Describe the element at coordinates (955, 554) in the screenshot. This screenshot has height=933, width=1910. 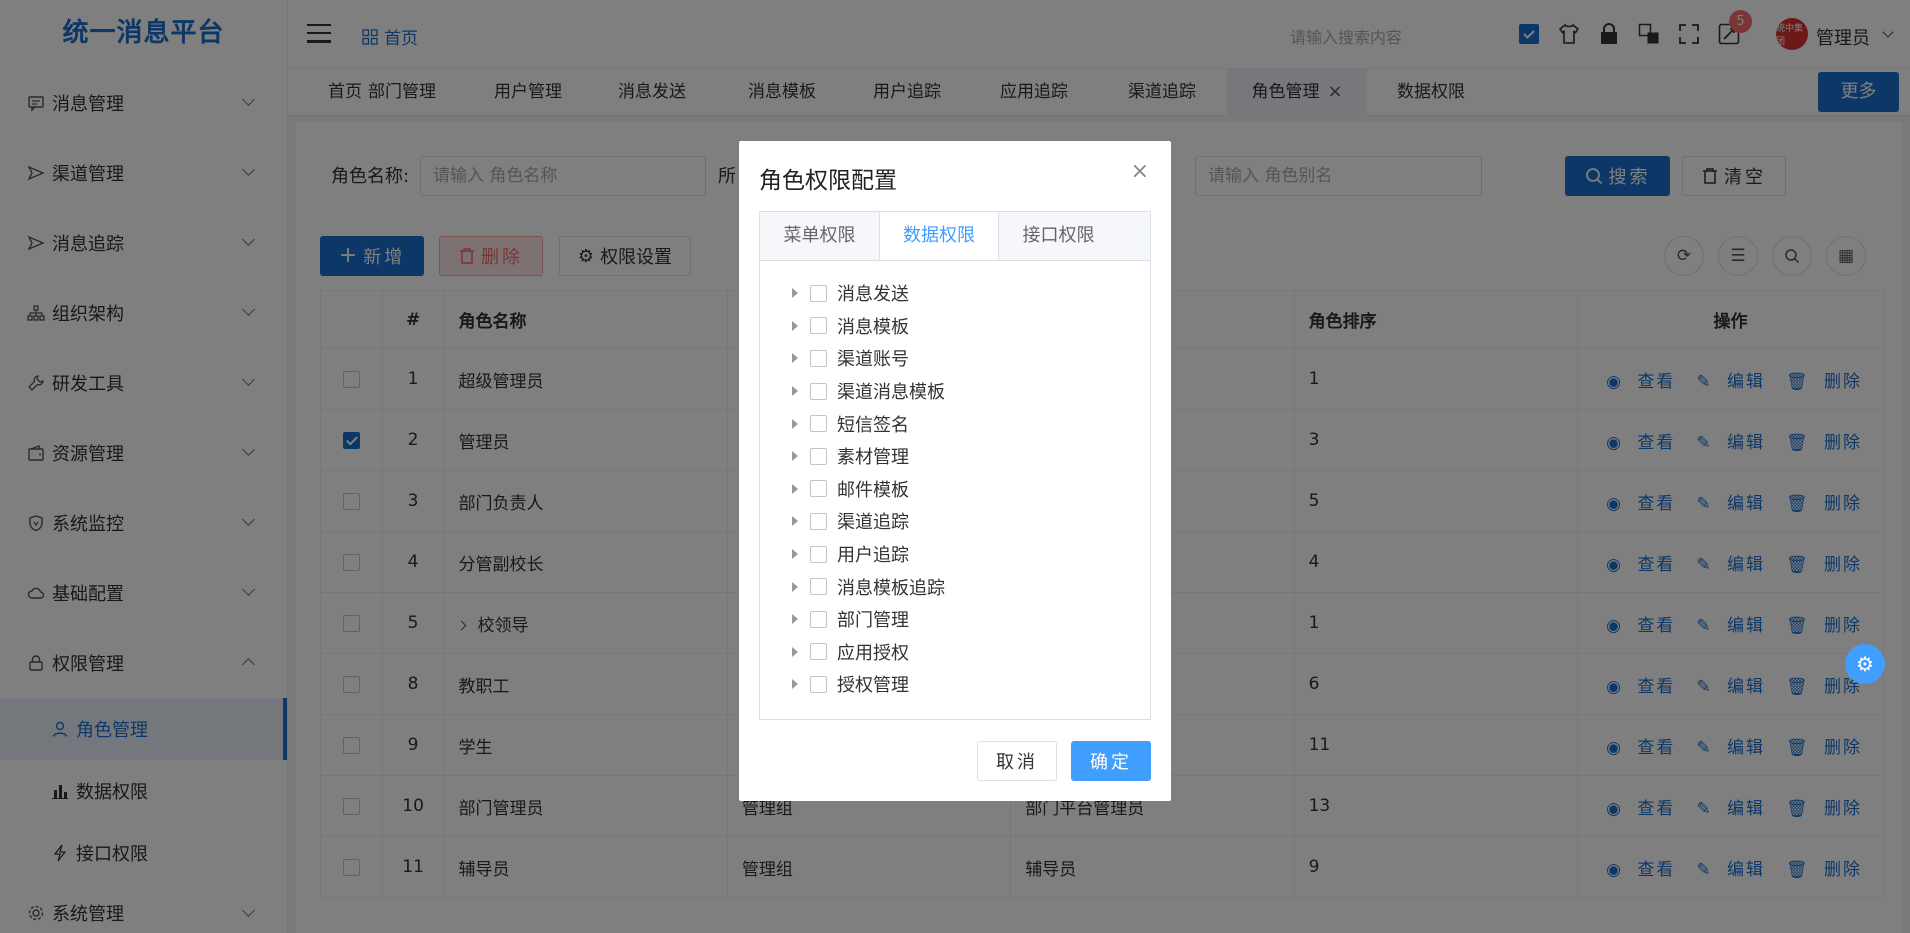
I see `tree-node: 用户追踪` at that location.